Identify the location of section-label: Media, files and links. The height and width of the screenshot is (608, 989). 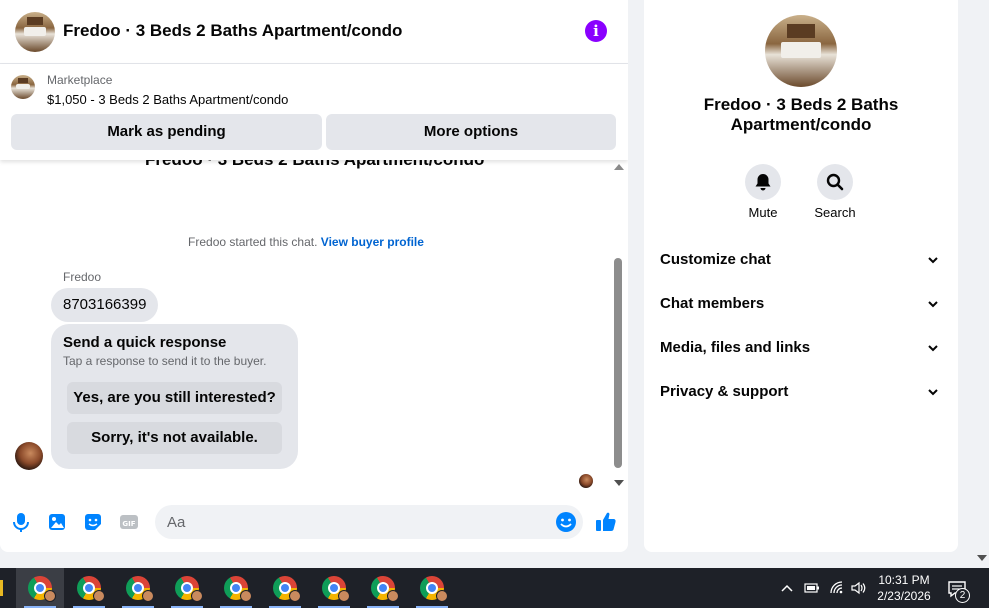
(735, 347).